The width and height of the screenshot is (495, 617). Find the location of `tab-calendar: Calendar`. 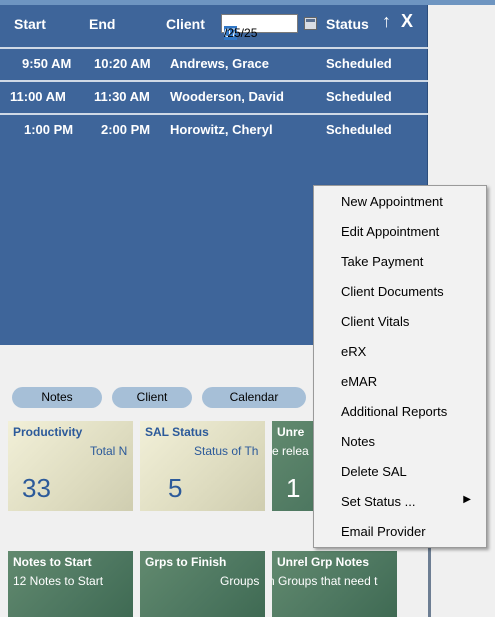

tab-calendar: Calendar is located at coordinates (254, 397).